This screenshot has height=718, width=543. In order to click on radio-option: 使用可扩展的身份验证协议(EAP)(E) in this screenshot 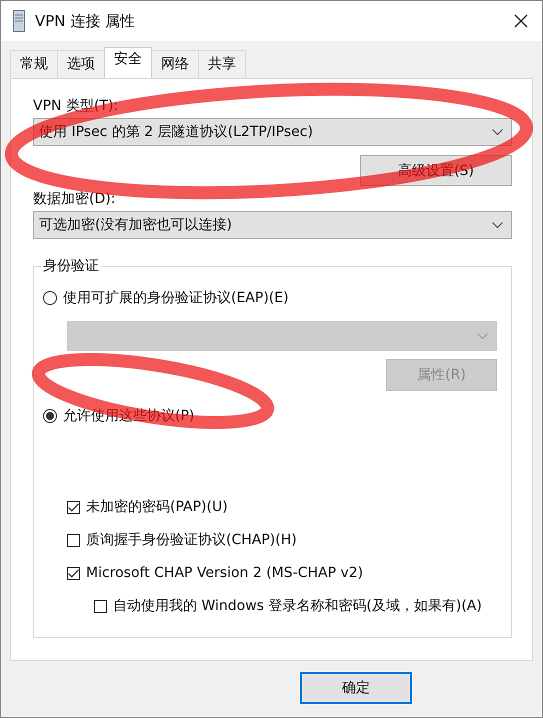, I will do `click(270, 298)`.